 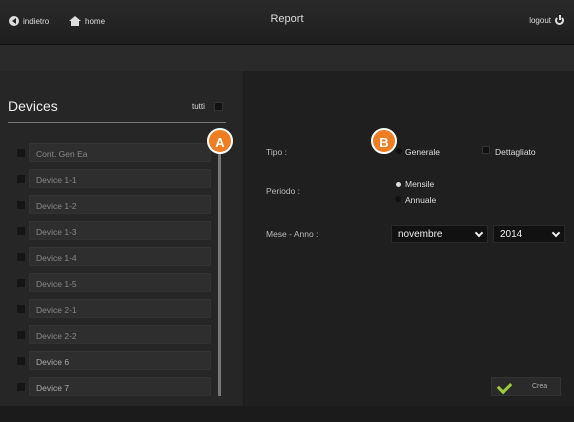 What do you see at coordinates (292, 234) in the screenshot?
I see `mese-anno-label: Mese - Anno :` at bounding box center [292, 234].